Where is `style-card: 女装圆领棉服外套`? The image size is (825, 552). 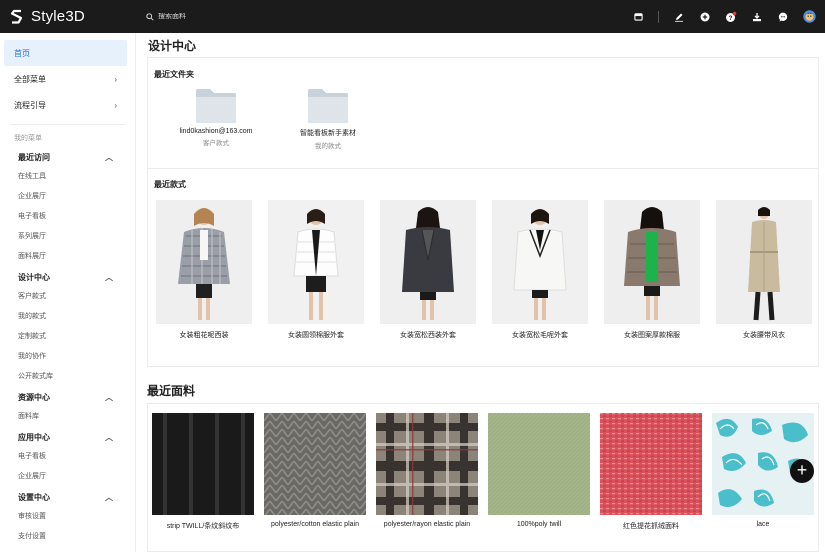
style-card: 女装圆领棉服外套 is located at coordinates (316, 270).